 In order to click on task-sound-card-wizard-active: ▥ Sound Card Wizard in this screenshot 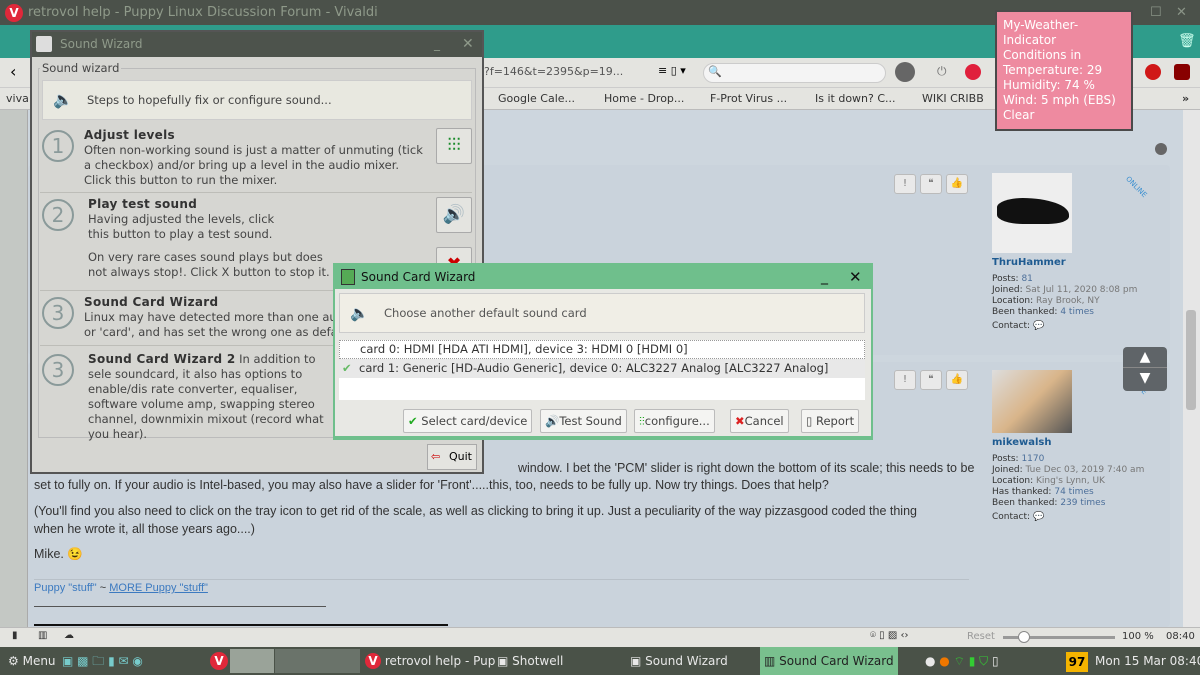, I will do `click(829, 661)`.